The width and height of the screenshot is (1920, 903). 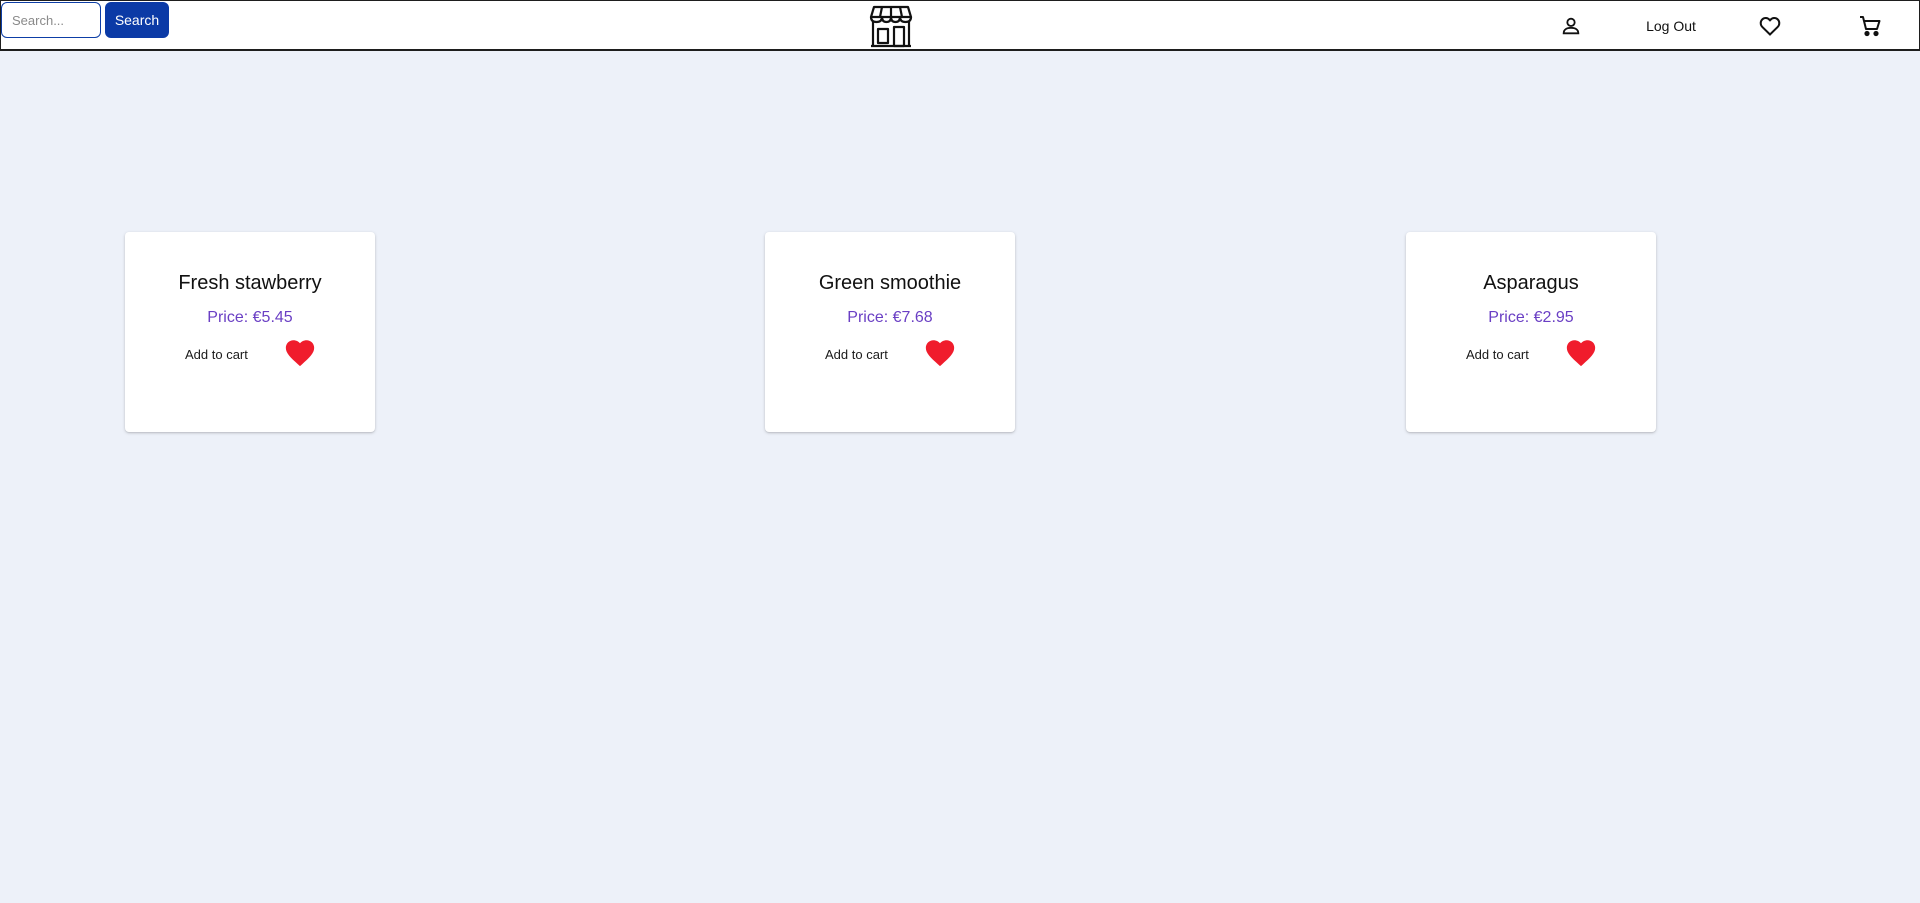 What do you see at coordinates (51, 20) in the screenshot?
I see `search-input` at bounding box center [51, 20].